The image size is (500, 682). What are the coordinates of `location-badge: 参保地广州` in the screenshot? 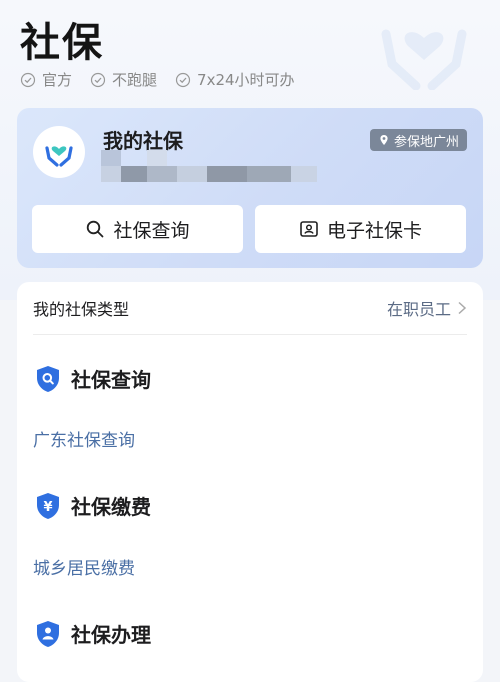 It's located at (418, 140).